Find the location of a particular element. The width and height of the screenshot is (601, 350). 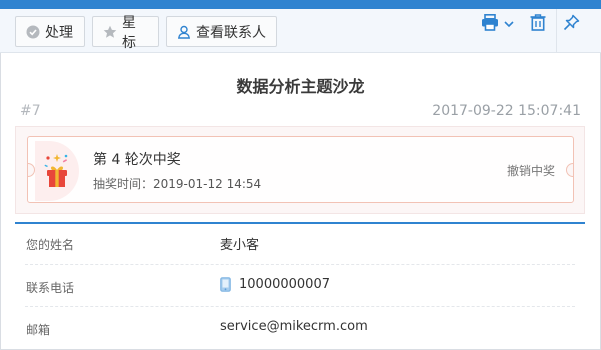

phone-number: 10000000007 is located at coordinates (284, 284).